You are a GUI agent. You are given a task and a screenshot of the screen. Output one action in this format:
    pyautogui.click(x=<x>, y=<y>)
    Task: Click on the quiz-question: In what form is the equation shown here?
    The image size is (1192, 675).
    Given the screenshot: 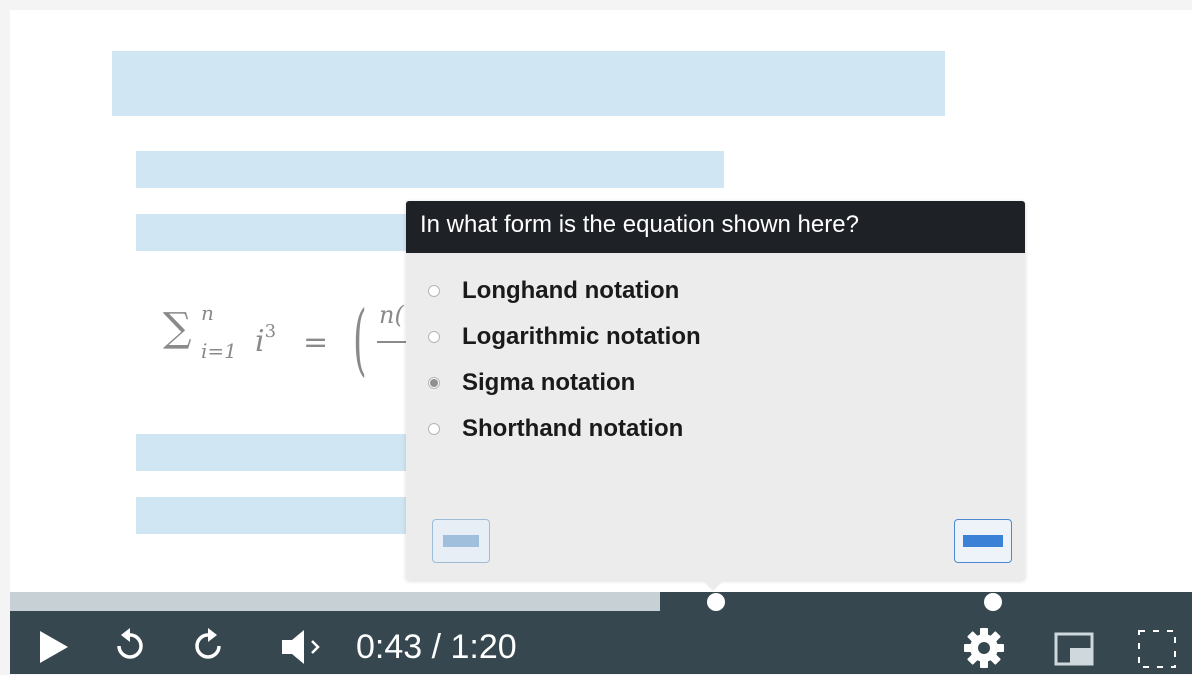 What is the action you would take?
    pyautogui.click(x=715, y=227)
    